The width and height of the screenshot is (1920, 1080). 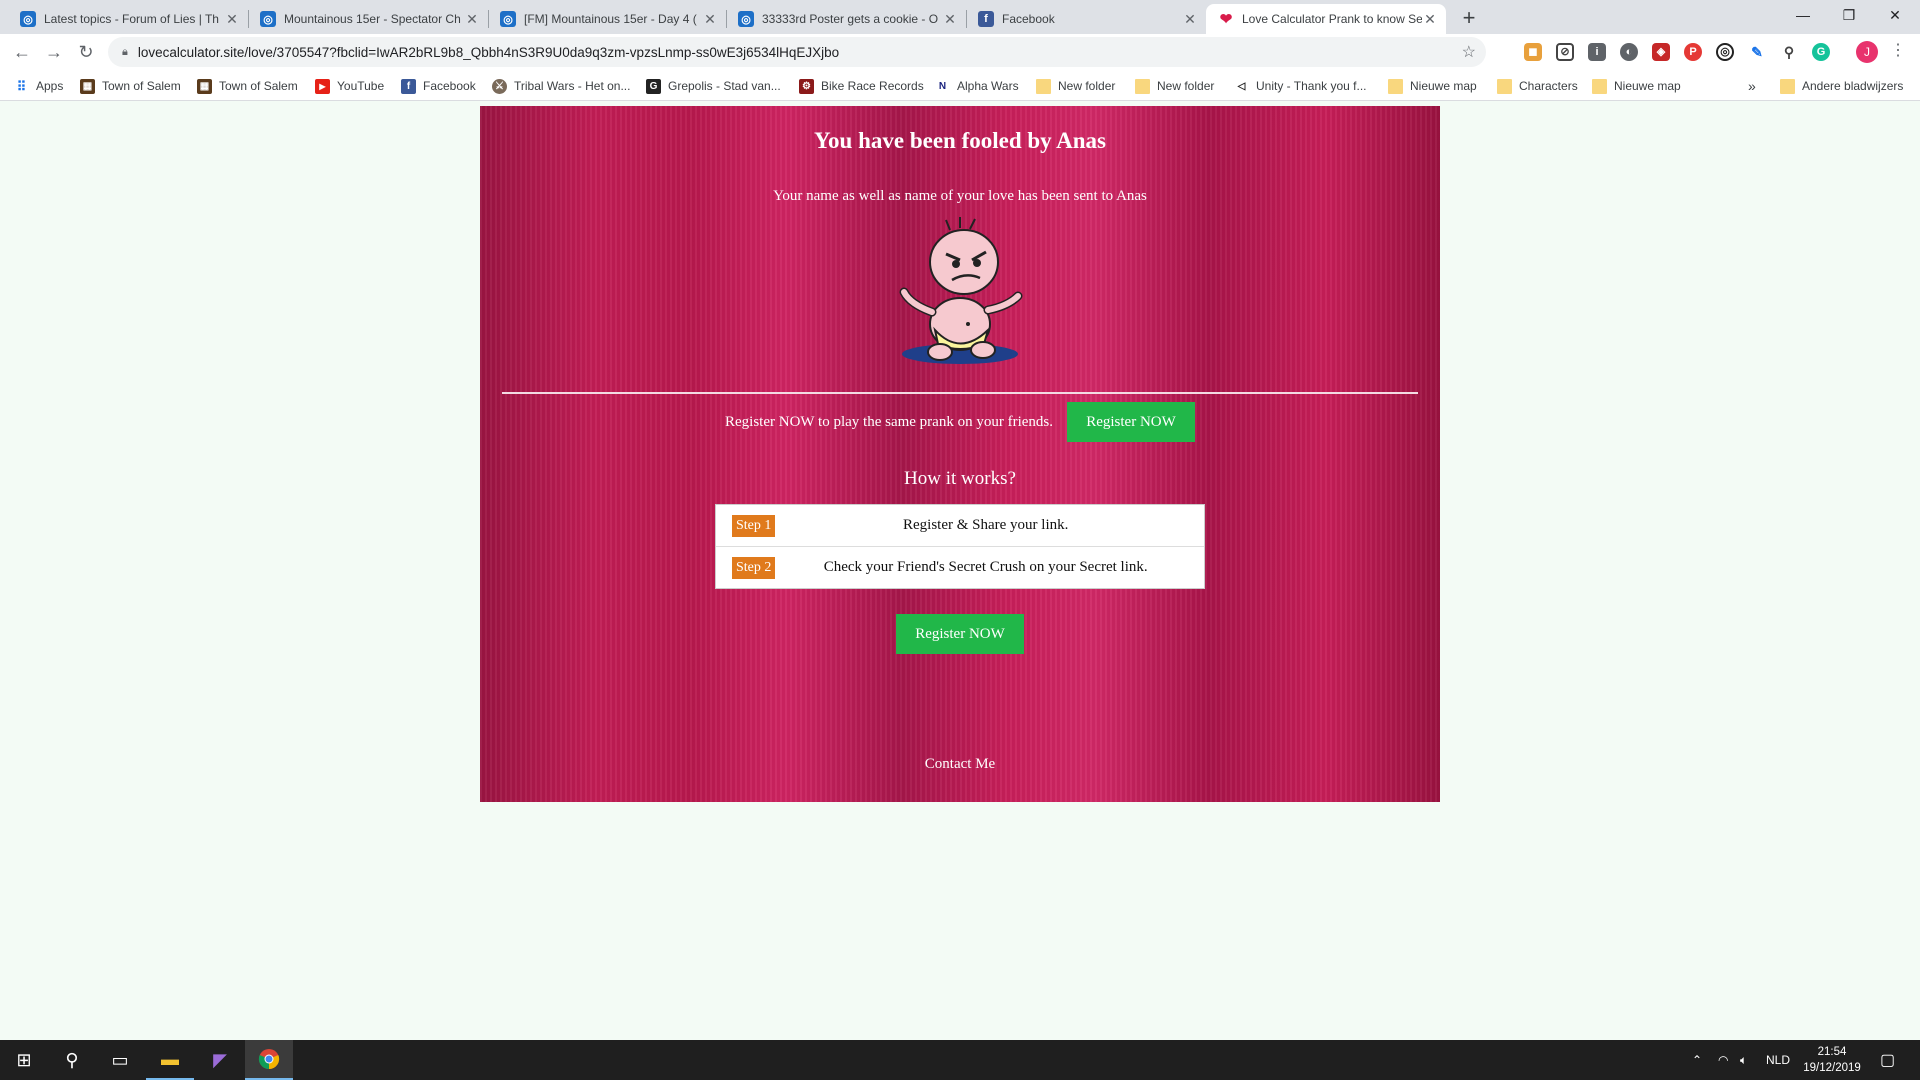 What do you see at coordinates (125, 52) in the screenshot?
I see `lock-icon: 🔒︎` at bounding box center [125, 52].